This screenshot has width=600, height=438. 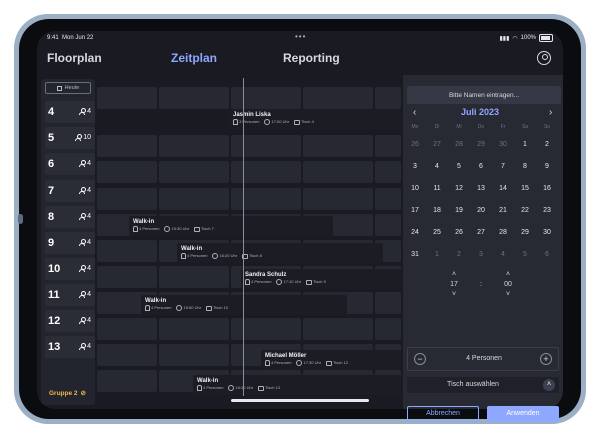 I want to click on today-button: Heute, so click(x=68, y=88).